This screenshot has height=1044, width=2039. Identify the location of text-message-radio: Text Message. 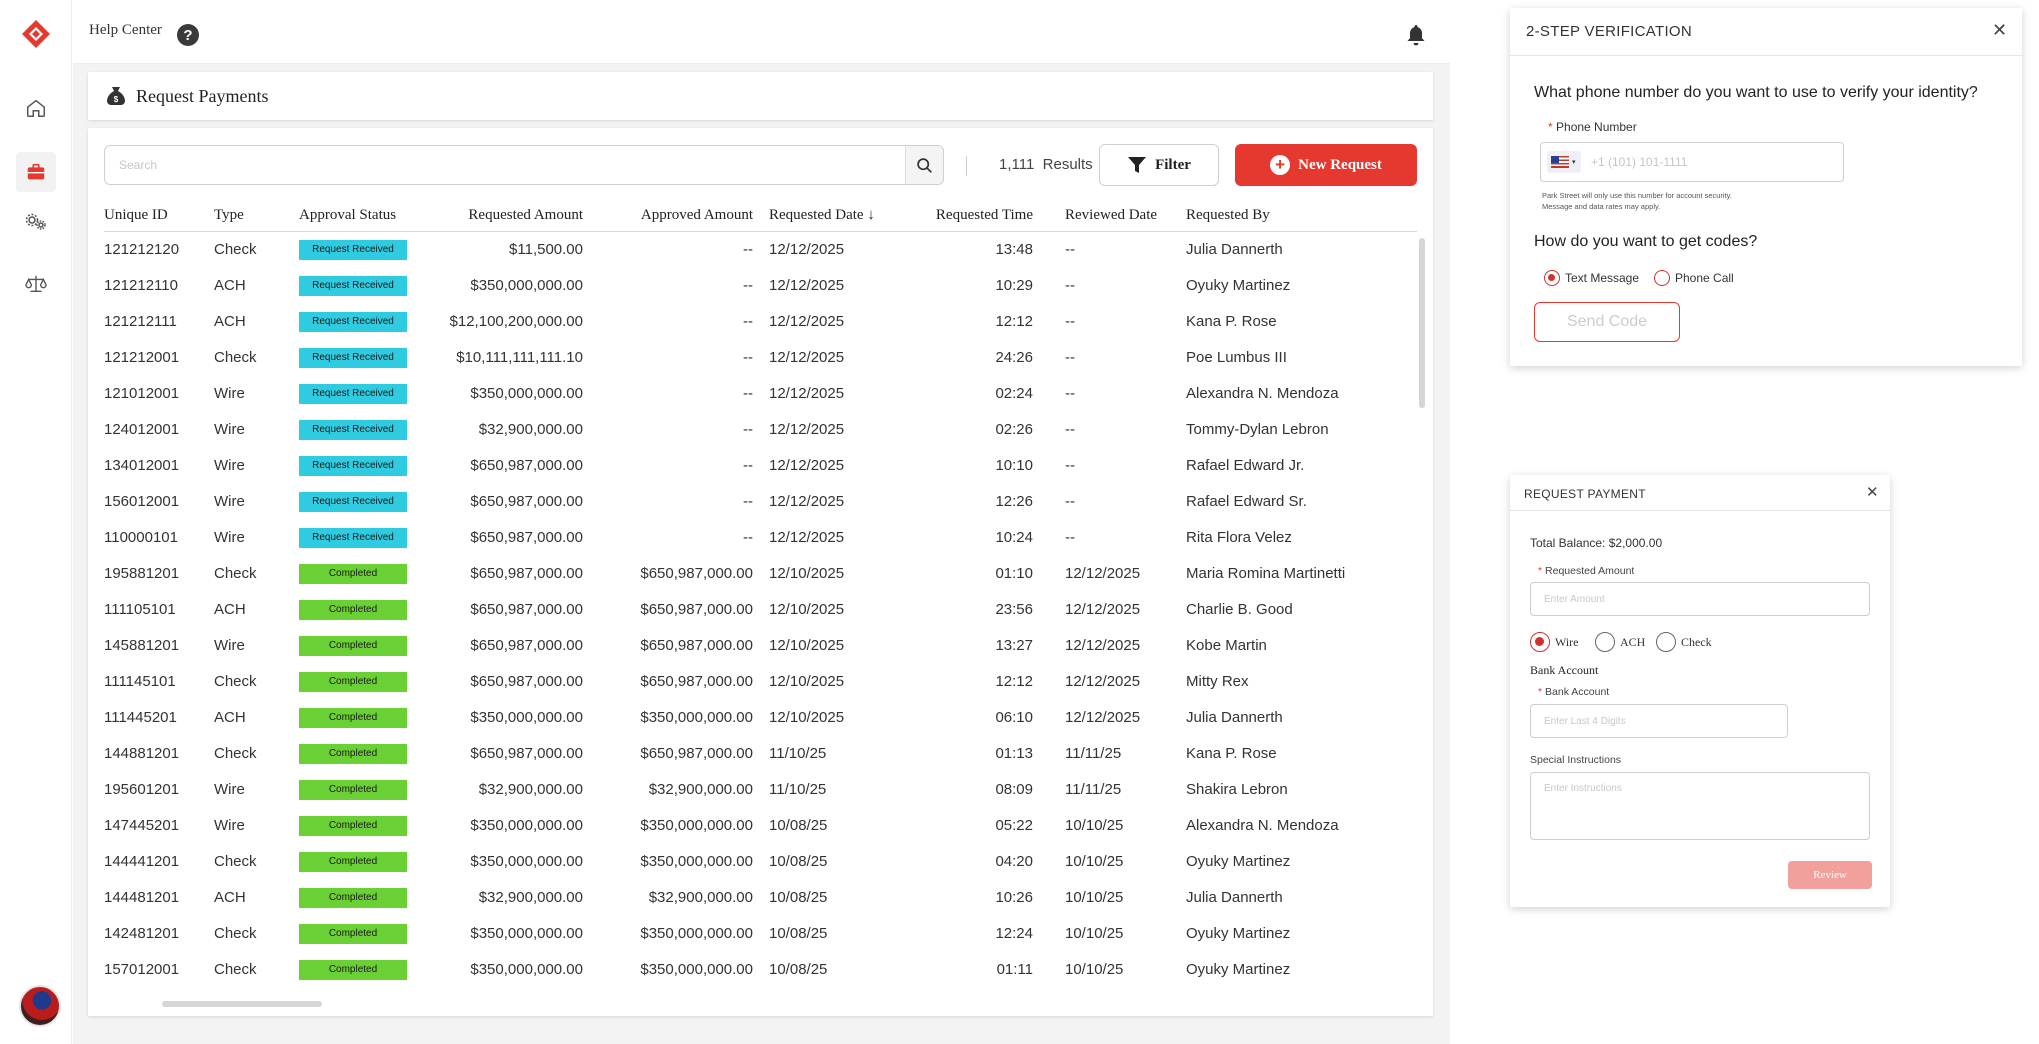
(1591, 278).